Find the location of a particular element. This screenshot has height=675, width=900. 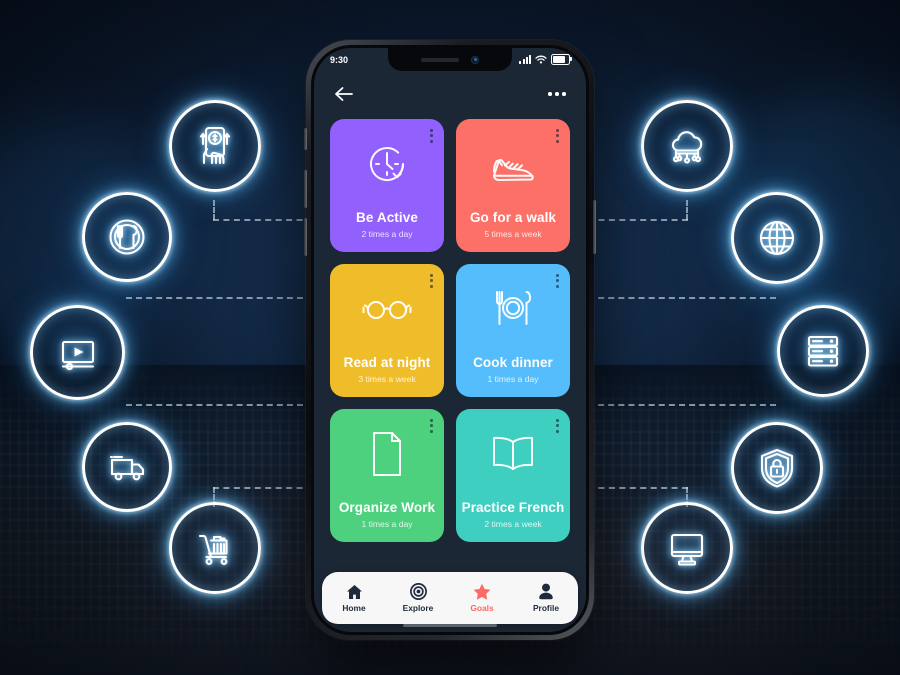

home-indicator is located at coordinates (450, 625).